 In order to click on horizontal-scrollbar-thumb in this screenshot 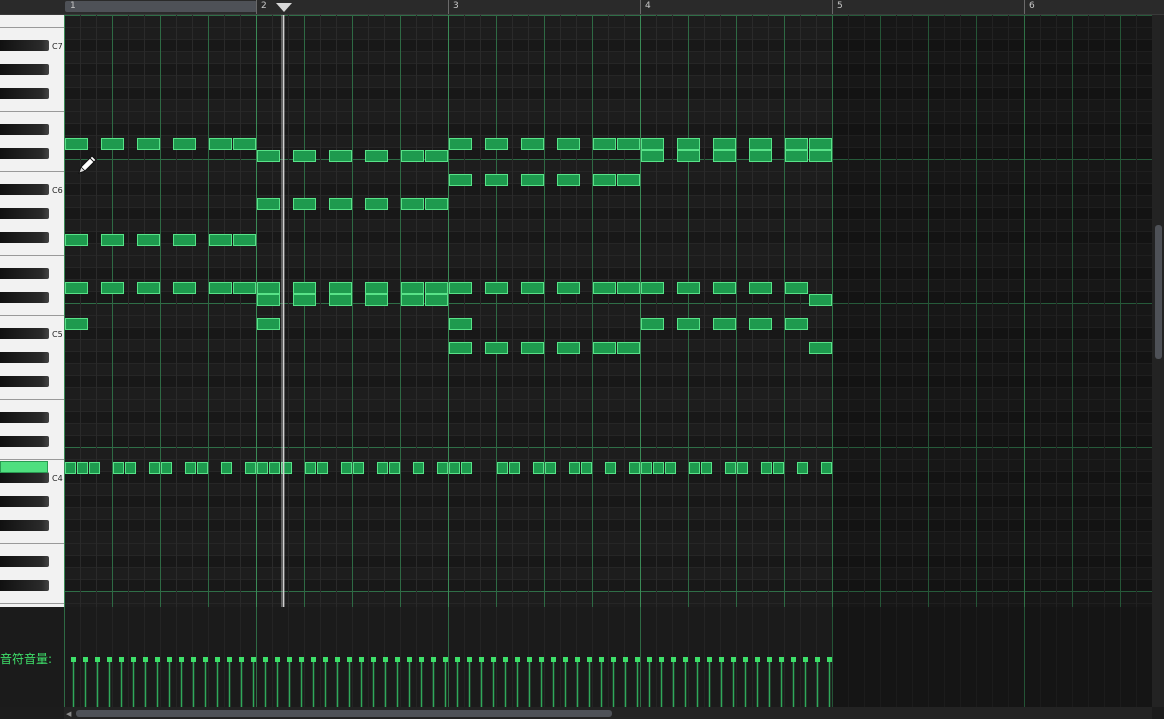, I will do `click(344, 713)`.